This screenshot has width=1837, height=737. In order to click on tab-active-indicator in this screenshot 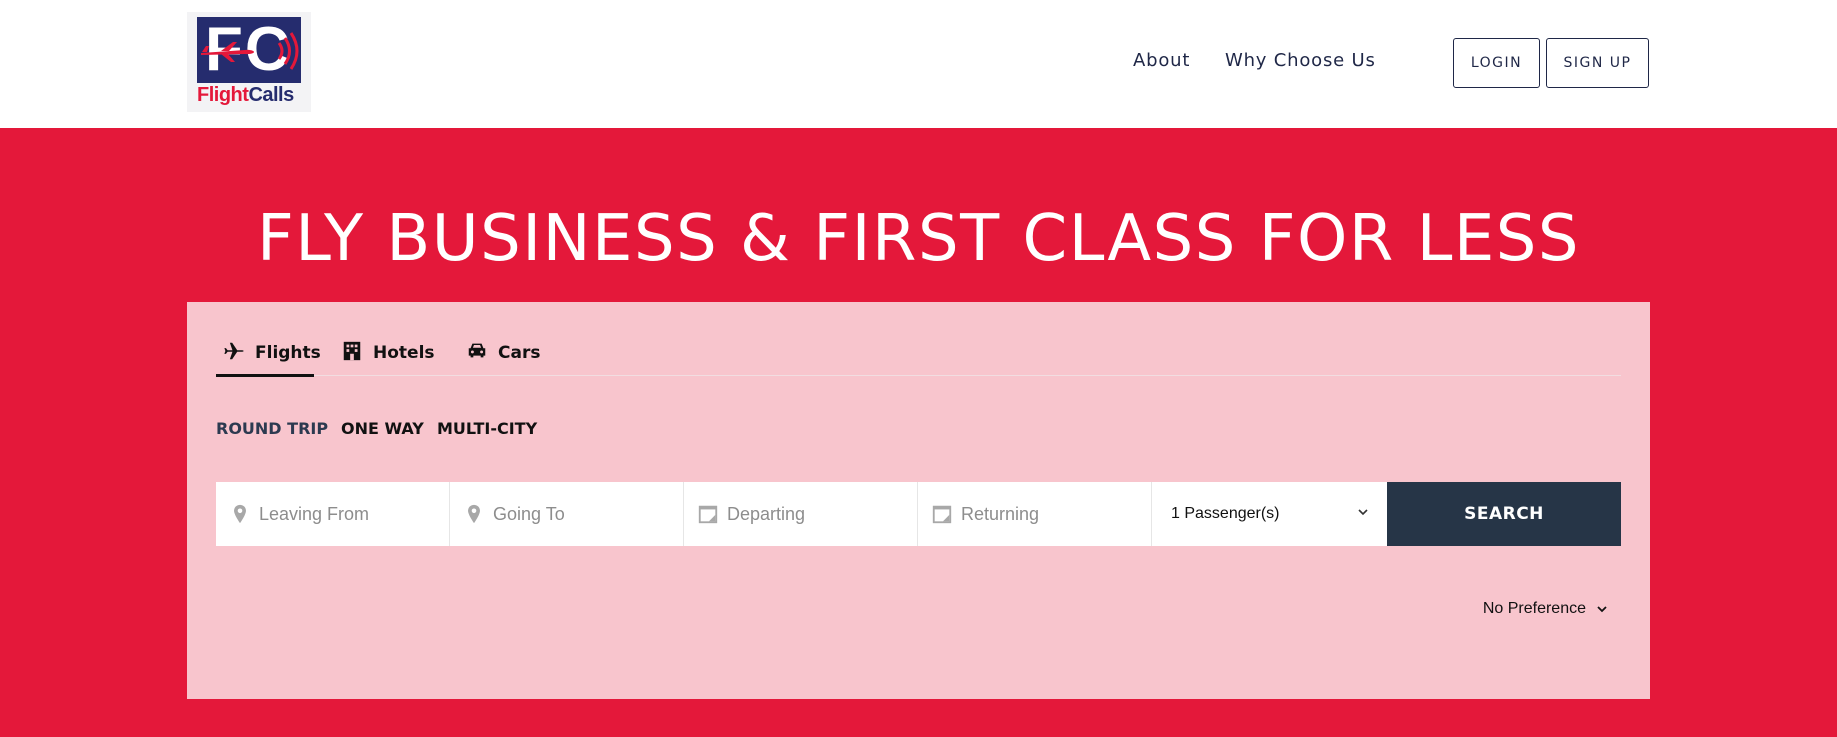, I will do `click(265, 375)`.